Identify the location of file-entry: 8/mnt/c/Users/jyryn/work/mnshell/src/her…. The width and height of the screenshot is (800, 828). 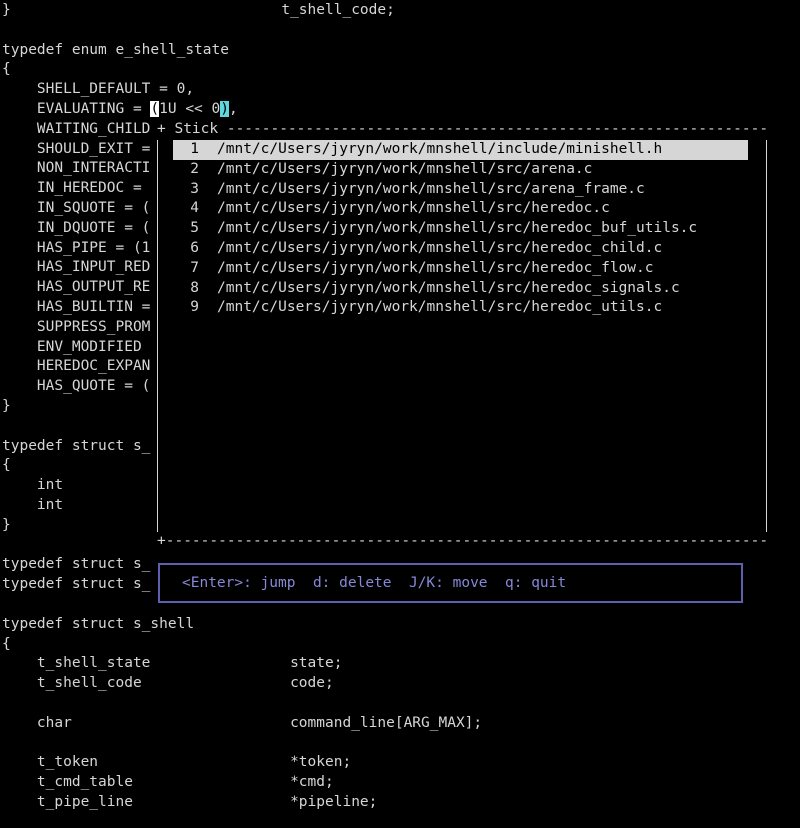
(426, 289).